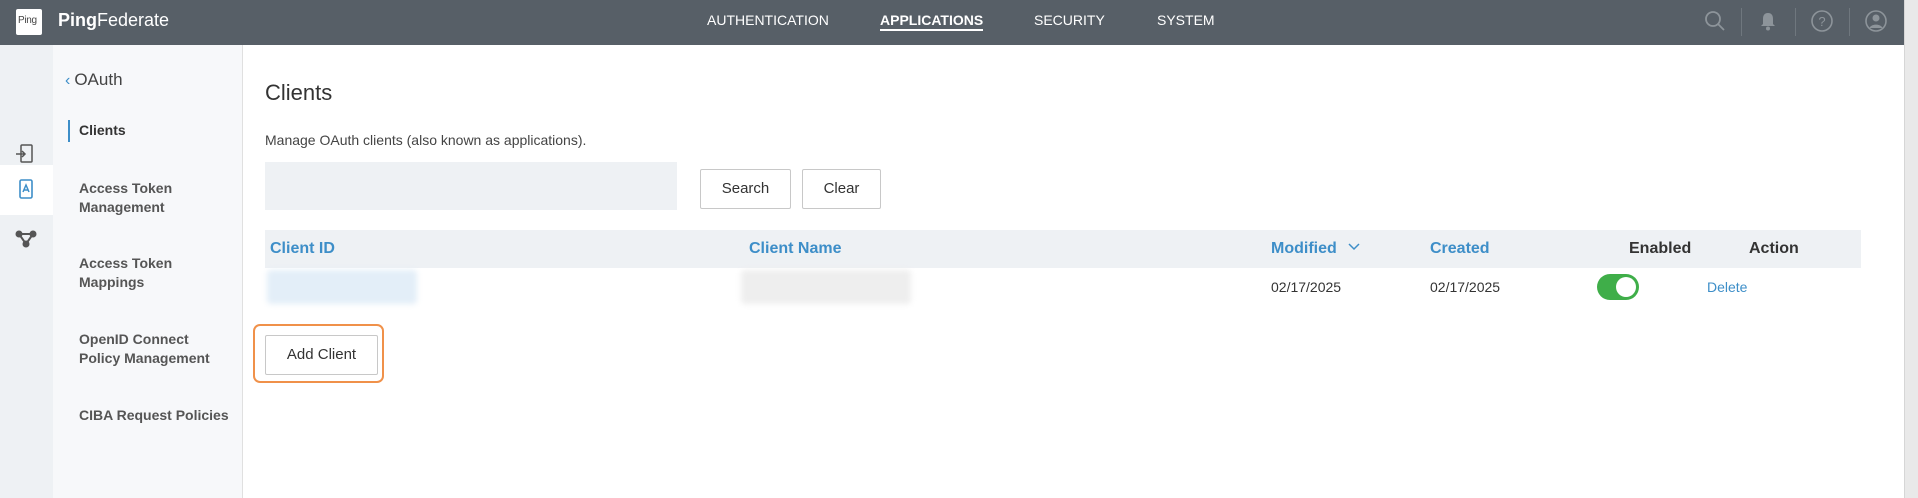  I want to click on sidenav-item-openid-connect-policy-management: OpenID Connect Policy Management, so click(154, 349).